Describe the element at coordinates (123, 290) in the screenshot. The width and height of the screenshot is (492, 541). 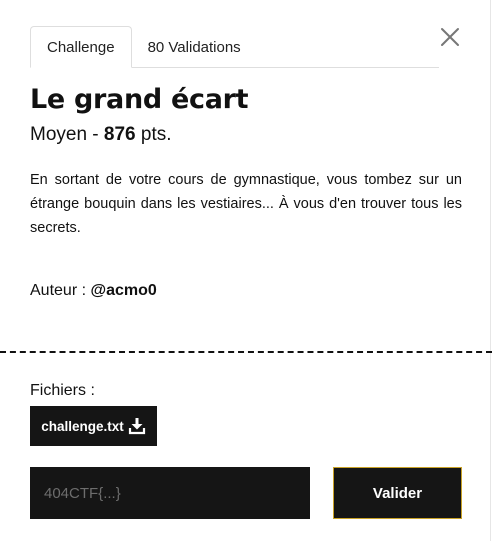
I see `author-name: @acmo0` at that location.